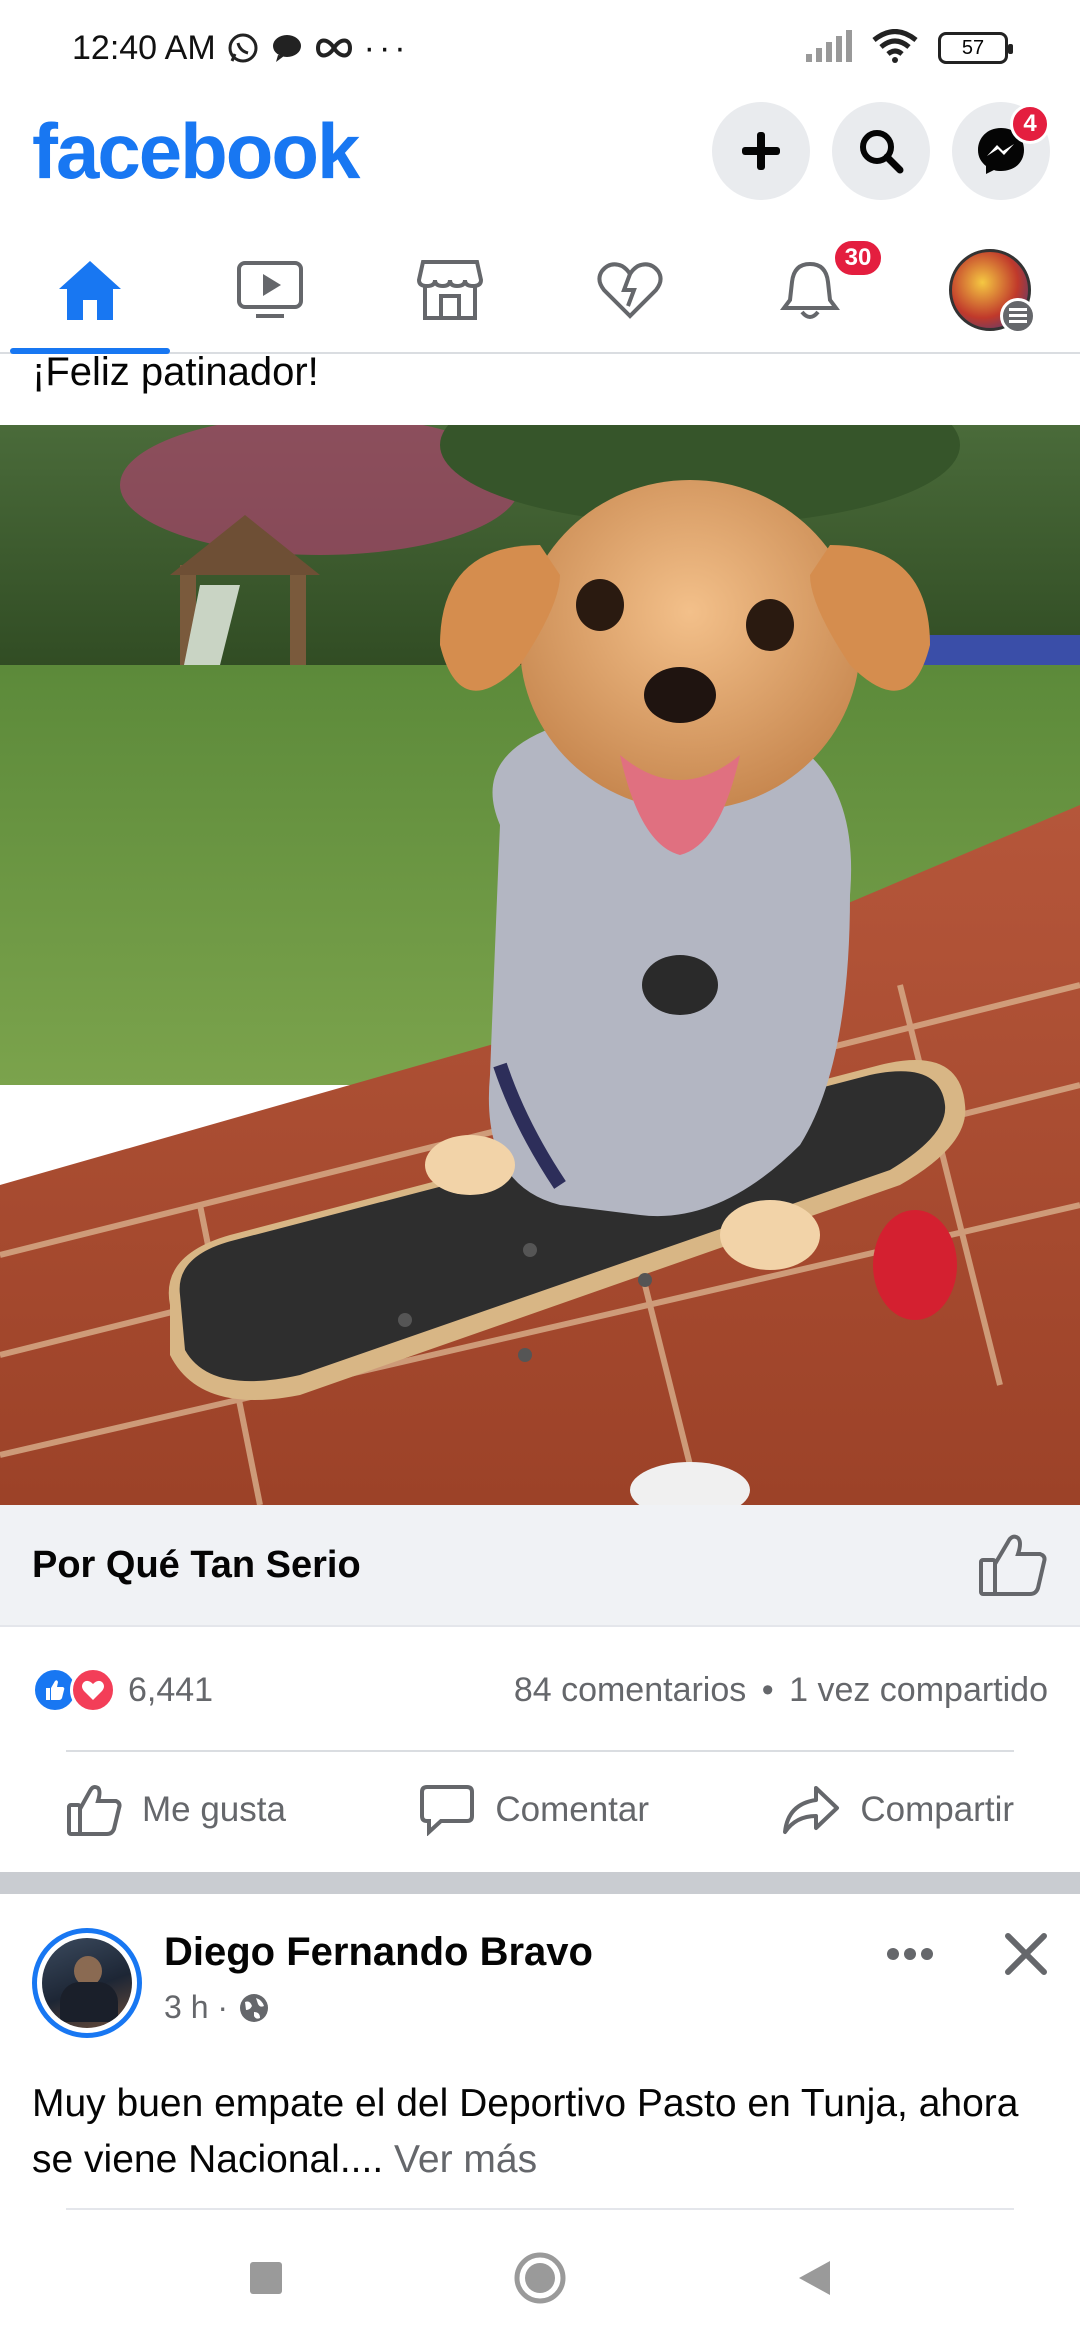 The height and width of the screenshot is (2340, 1080). I want to click on status-bar: 12:40 AM ··· 57, so click(540, 48).